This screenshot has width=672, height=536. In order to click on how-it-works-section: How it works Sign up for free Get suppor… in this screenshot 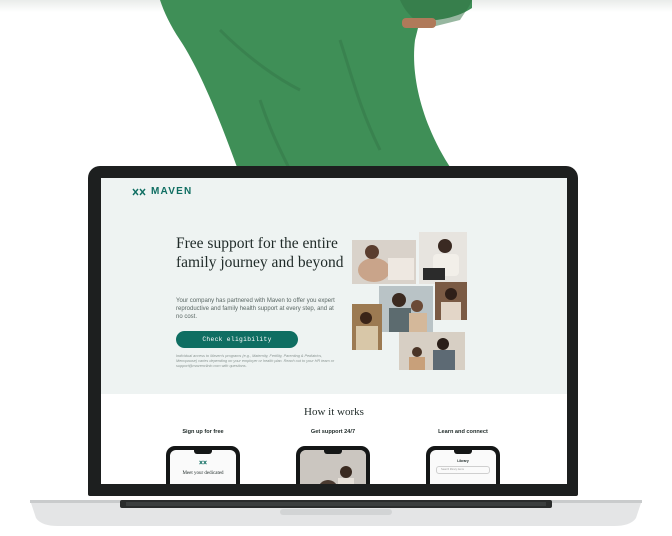, I will do `click(334, 439)`.